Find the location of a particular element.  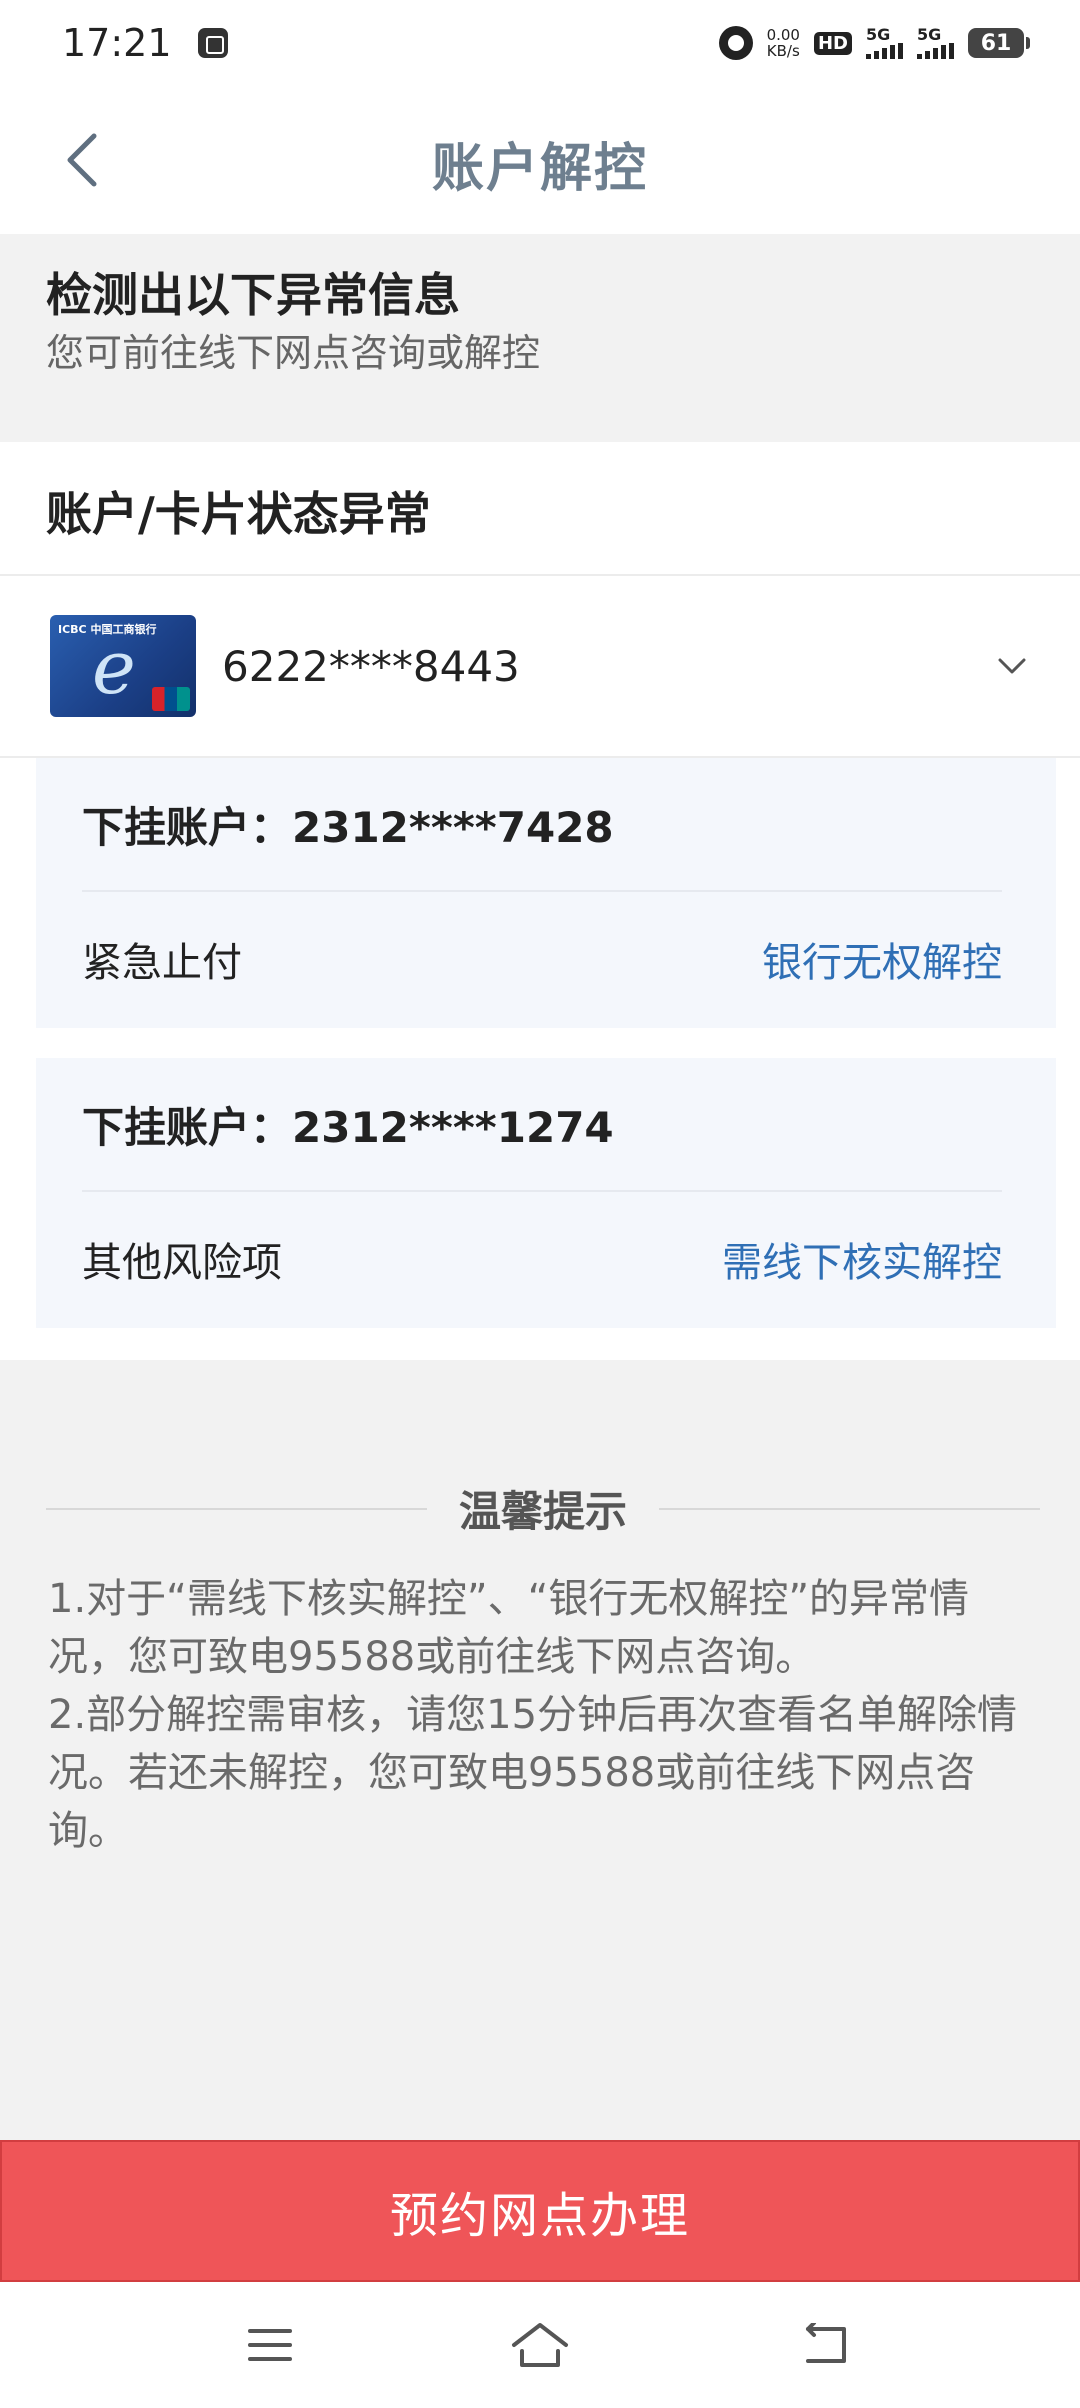

tips-header: 温馨提示 is located at coordinates (543, 1508).